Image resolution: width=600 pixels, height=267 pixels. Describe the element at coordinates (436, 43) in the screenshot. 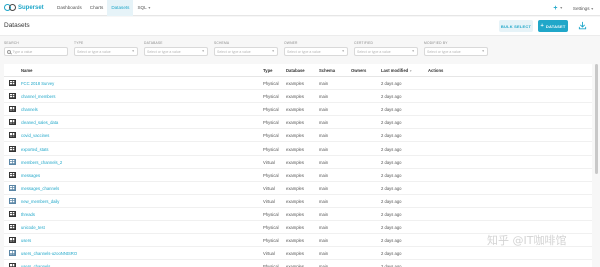

I see `filter-label: MODIFIED BY` at that location.